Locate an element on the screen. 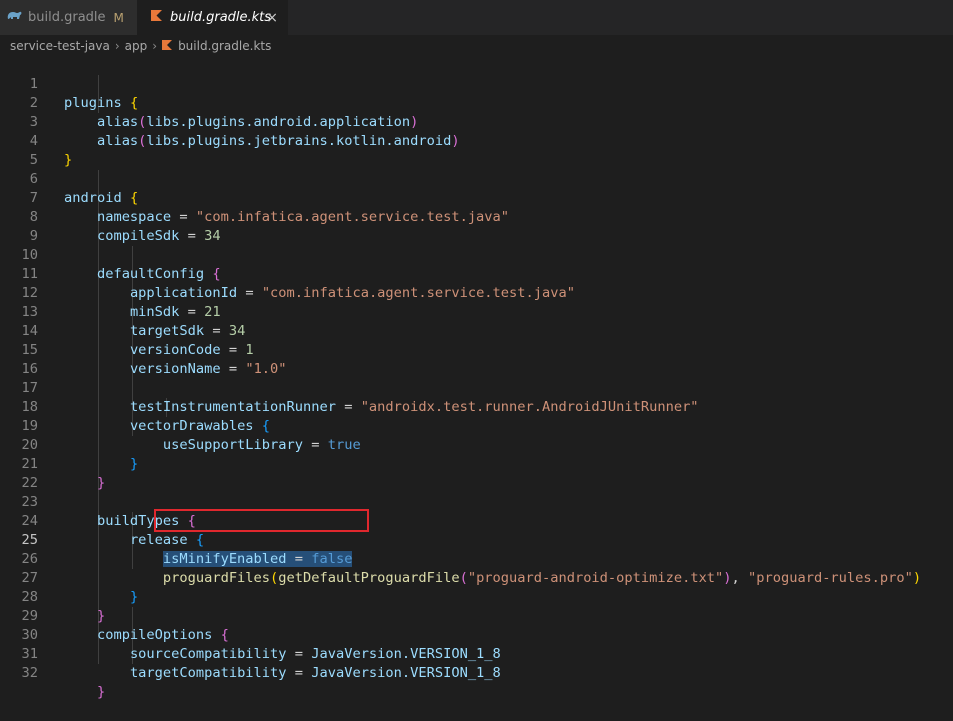 The image size is (953, 721). code-line: 27 } is located at coordinates (476, 577).